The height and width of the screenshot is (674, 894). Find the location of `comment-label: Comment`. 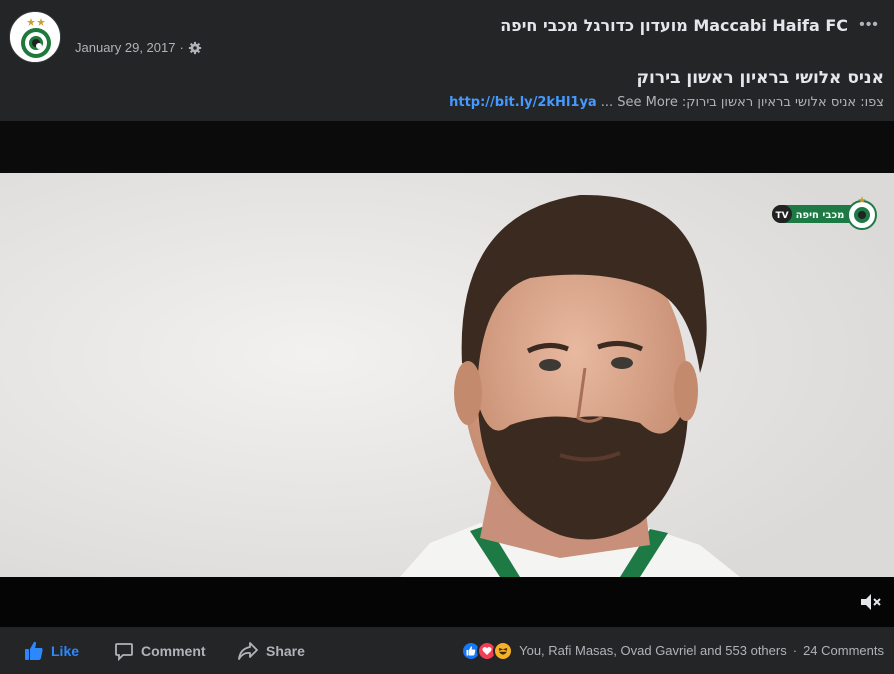

comment-label: Comment is located at coordinates (173, 650).